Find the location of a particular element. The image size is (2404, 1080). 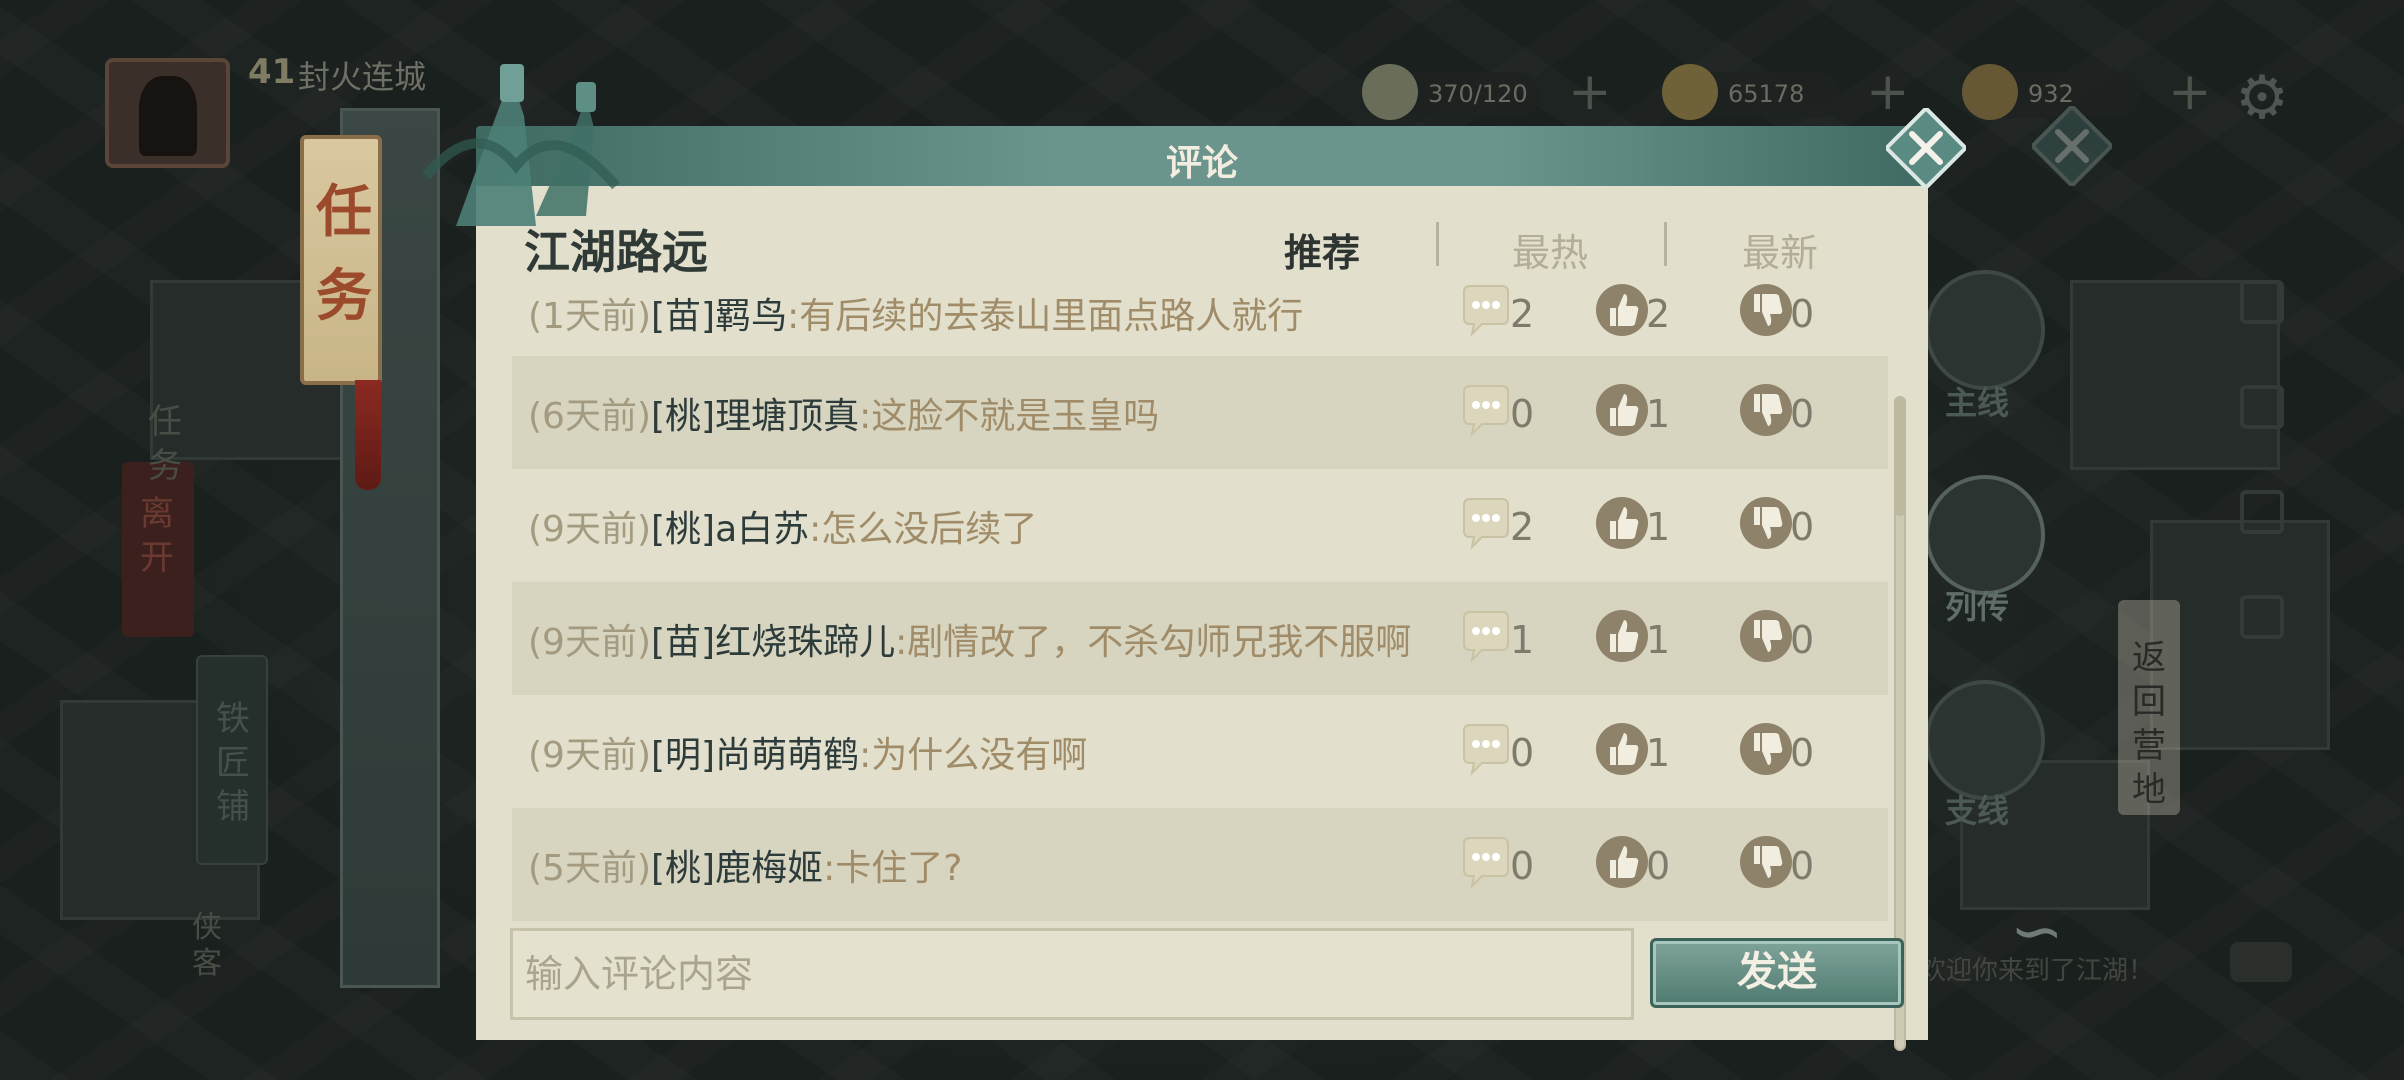

resource-coin-value: 65178 is located at coordinates (1766, 94).